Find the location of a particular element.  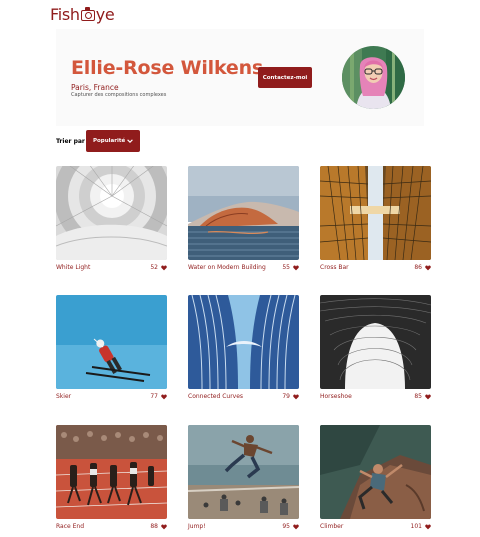

media-meta: Connected Curves 79 is located at coordinates (243, 397).